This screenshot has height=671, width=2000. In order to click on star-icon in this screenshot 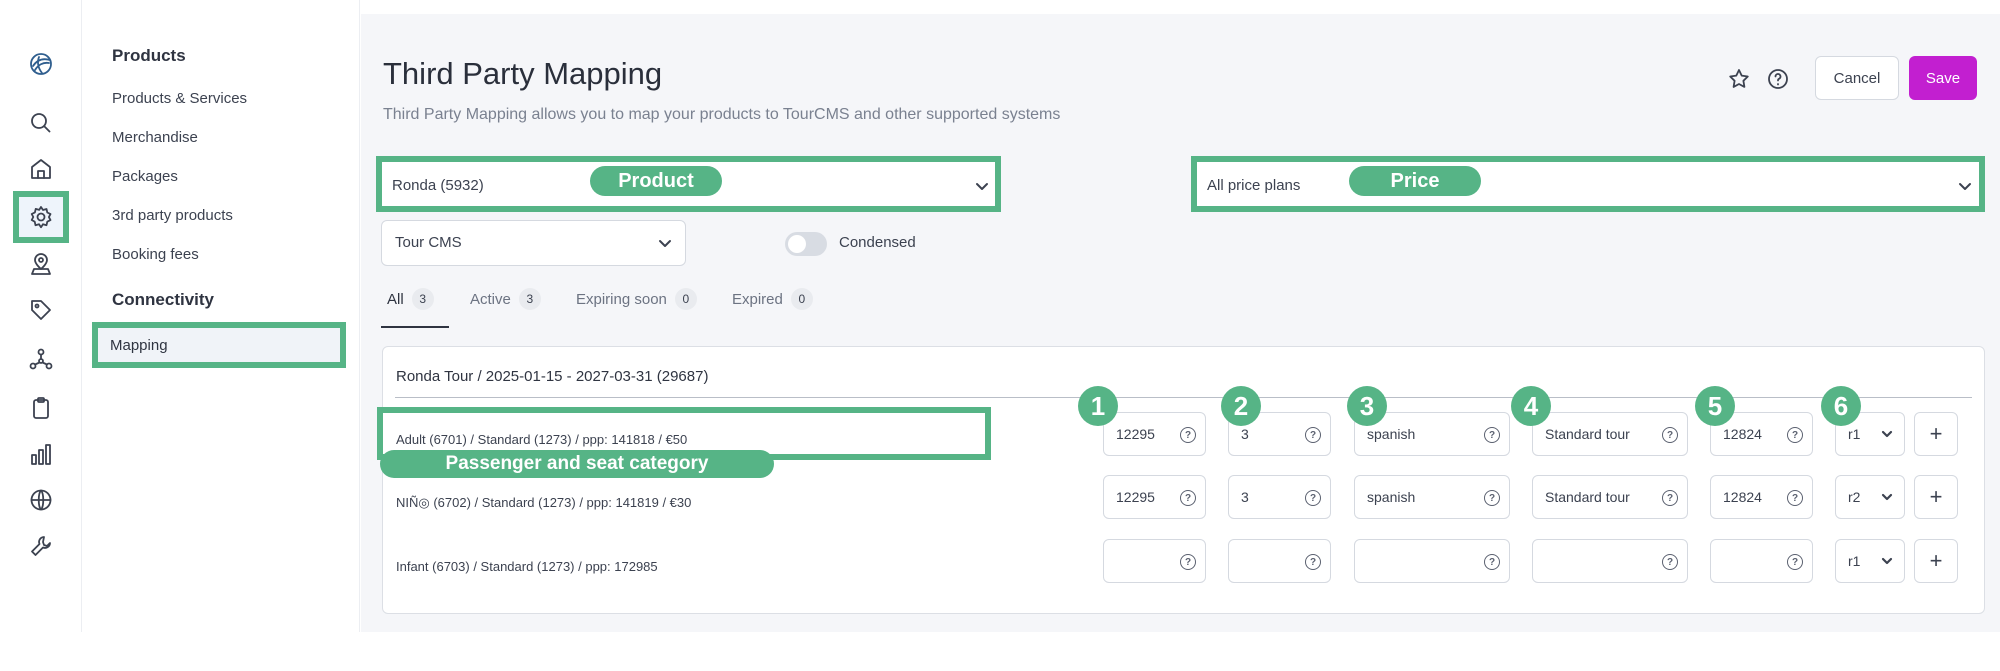, I will do `click(1739, 79)`.